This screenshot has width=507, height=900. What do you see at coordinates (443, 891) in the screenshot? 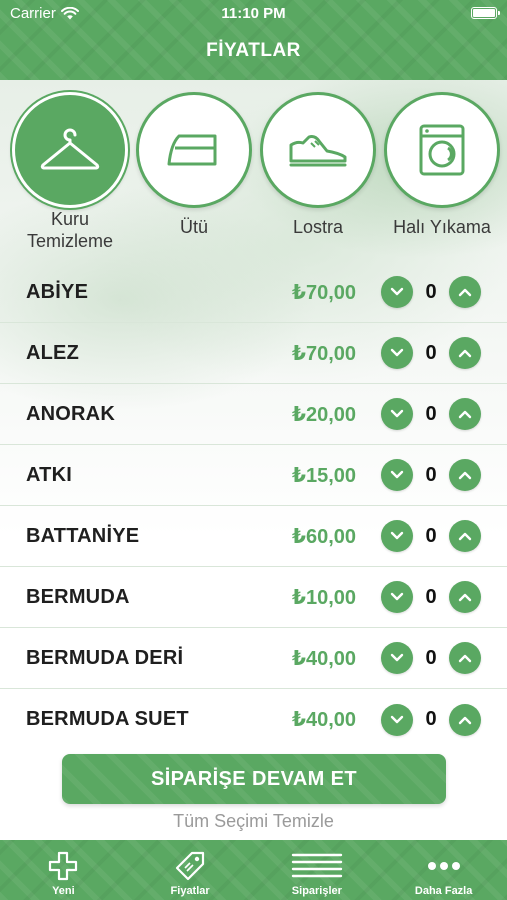
I see `tab-label: Daha Fazla` at bounding box center [443, 891].